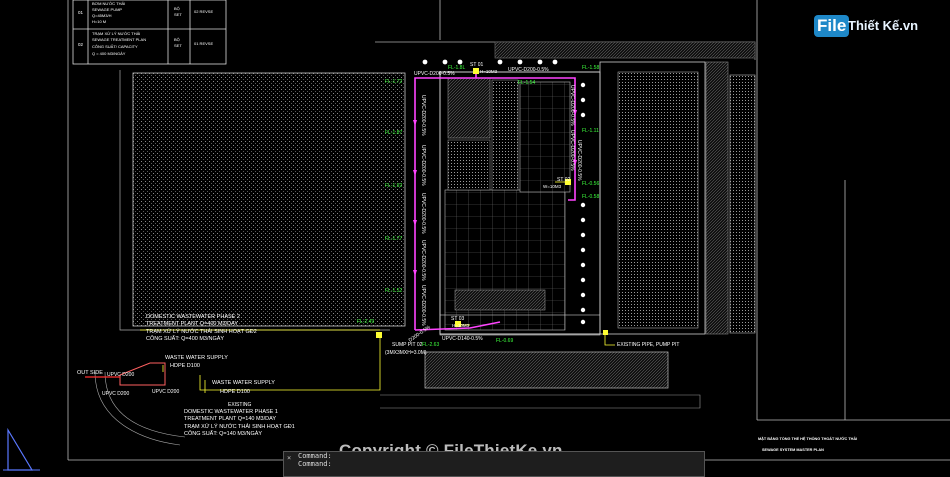  I want to click on legend-row-2-unit-1: BỘ, so click(177, 39).